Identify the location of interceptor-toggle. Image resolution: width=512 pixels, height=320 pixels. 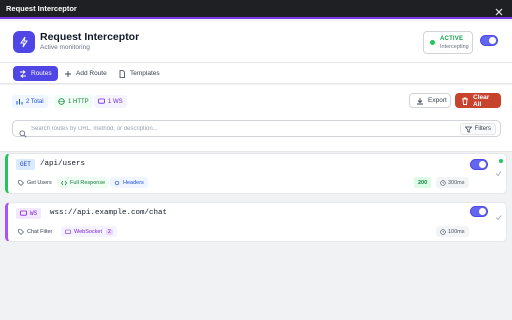
(489, 40).